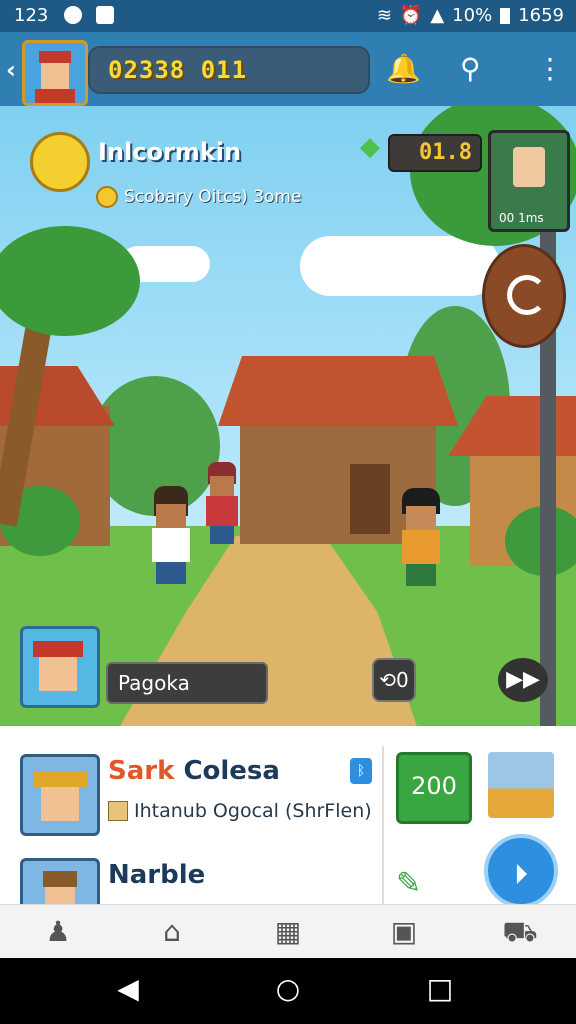  I want to click on score-value: 02338 011, so click(178, 70).